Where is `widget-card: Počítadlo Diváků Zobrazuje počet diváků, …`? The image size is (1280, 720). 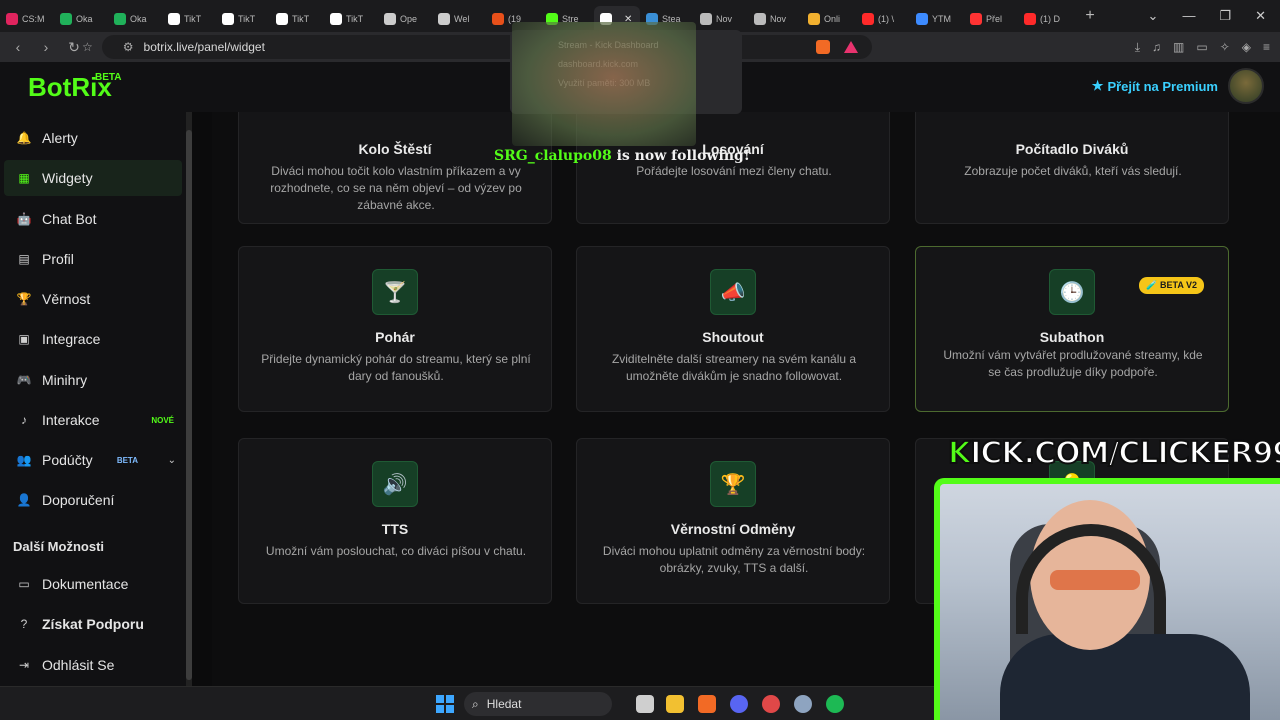
widget-card: Počítadlo Diváků Zobrazuje počet diváků, … is located at coordinates (1072, 168).